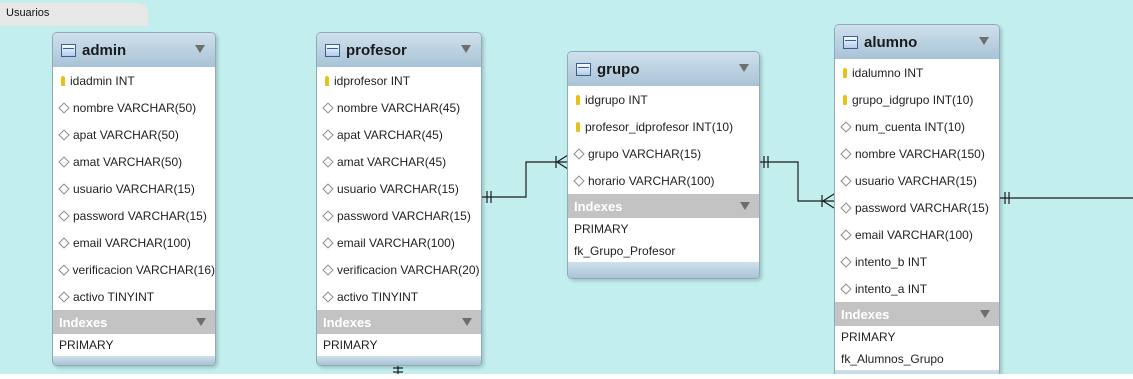  I want to click on column-row: idadmin INT, so click(134, 80).